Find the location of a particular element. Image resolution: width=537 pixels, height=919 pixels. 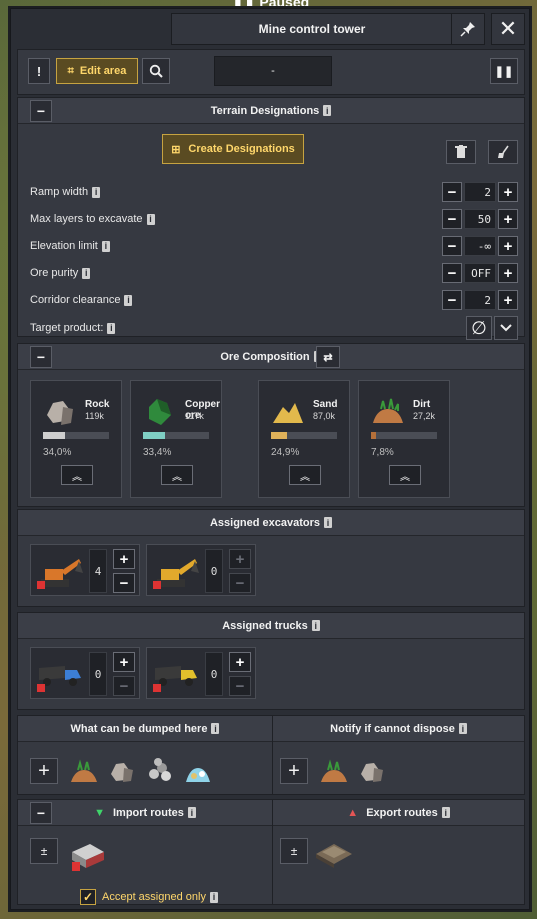

refresh-button: ⇄ is located at coordinates (328, 357).